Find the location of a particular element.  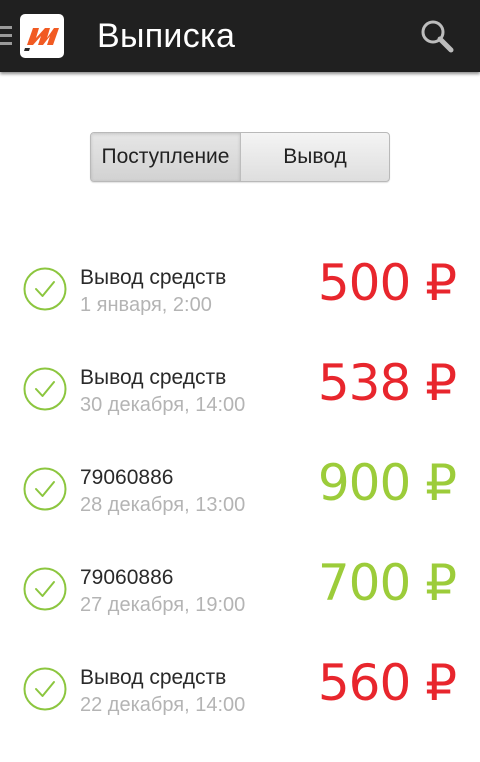

transaction-amount: 500 ₽ is located at coordinates (387, 283).